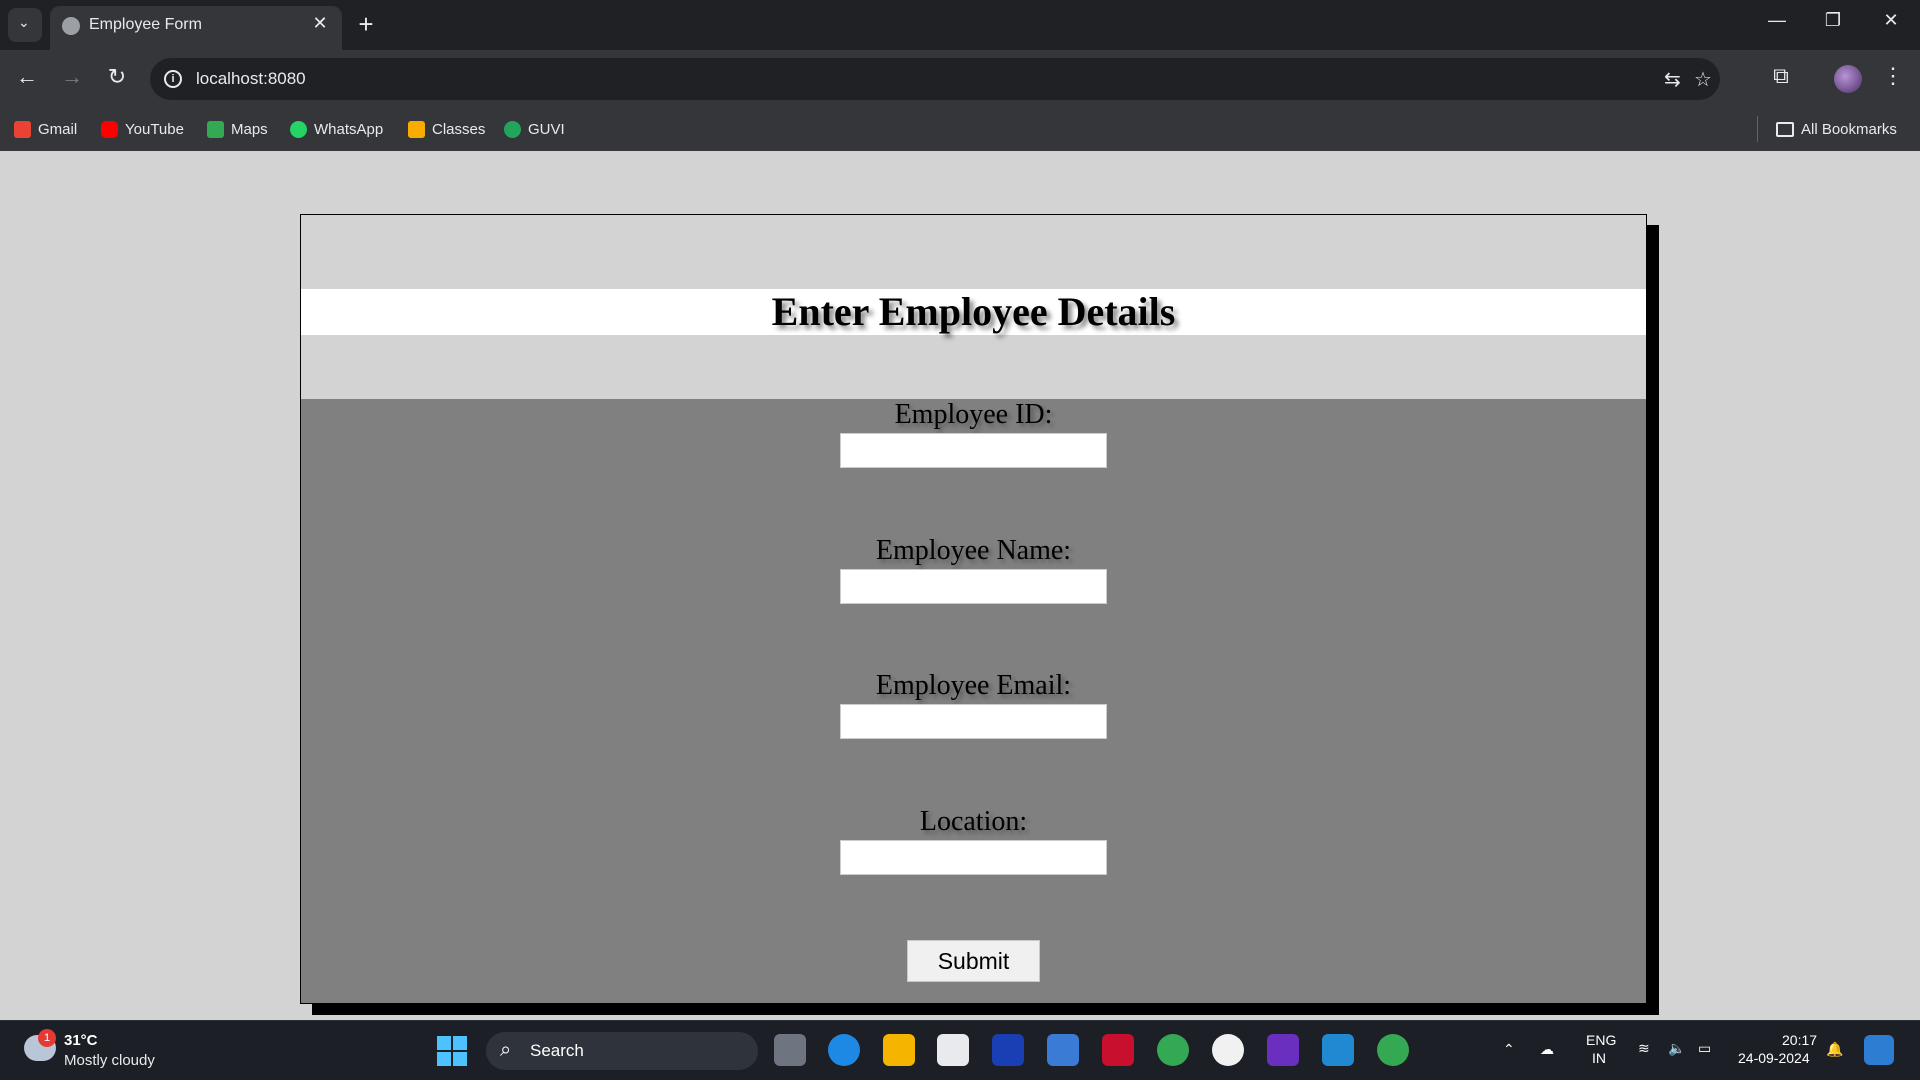  Describe the element at coordinates (298, 129) in the screenshot. I see `whatsapp-icon` at that location.